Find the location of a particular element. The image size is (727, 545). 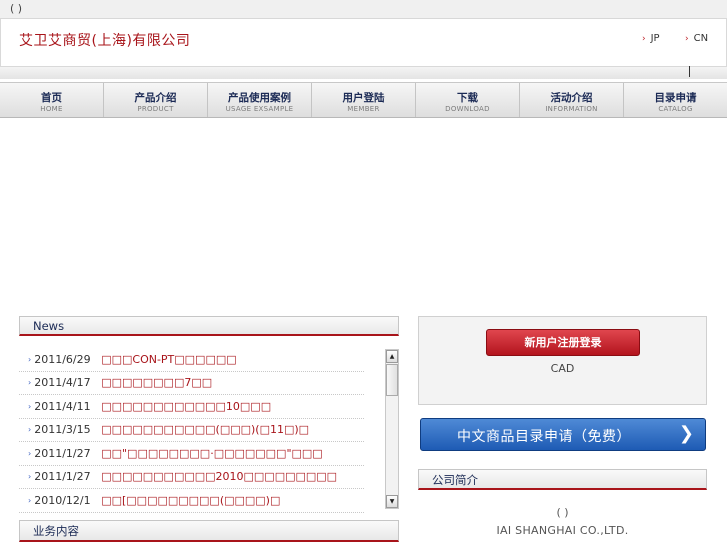

news-title-link: □□"□□□□□□□□·□□□□□□□"□□□ is located at coordinates (211, 453).